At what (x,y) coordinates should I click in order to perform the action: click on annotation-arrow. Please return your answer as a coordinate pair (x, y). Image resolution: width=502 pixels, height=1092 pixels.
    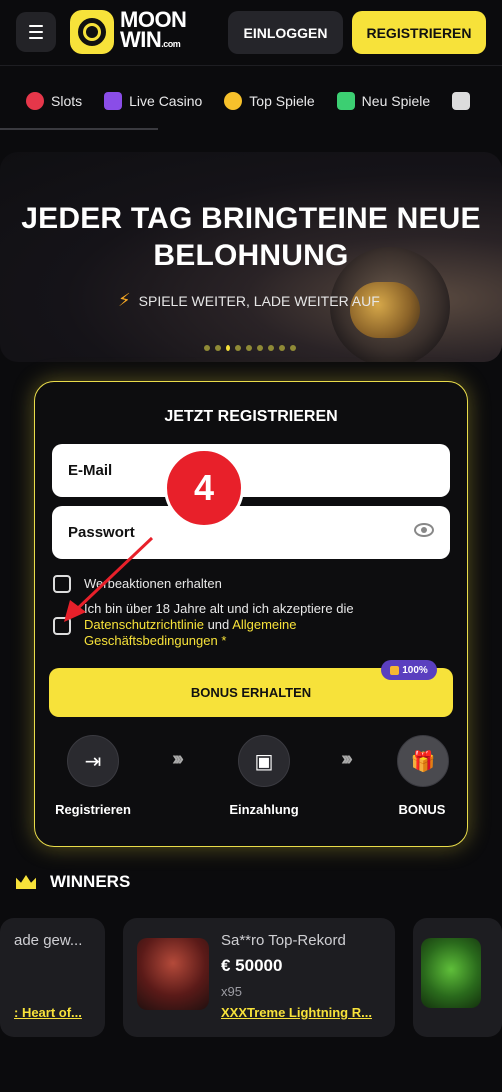
    Looking at the image, I should click on (109, 579).